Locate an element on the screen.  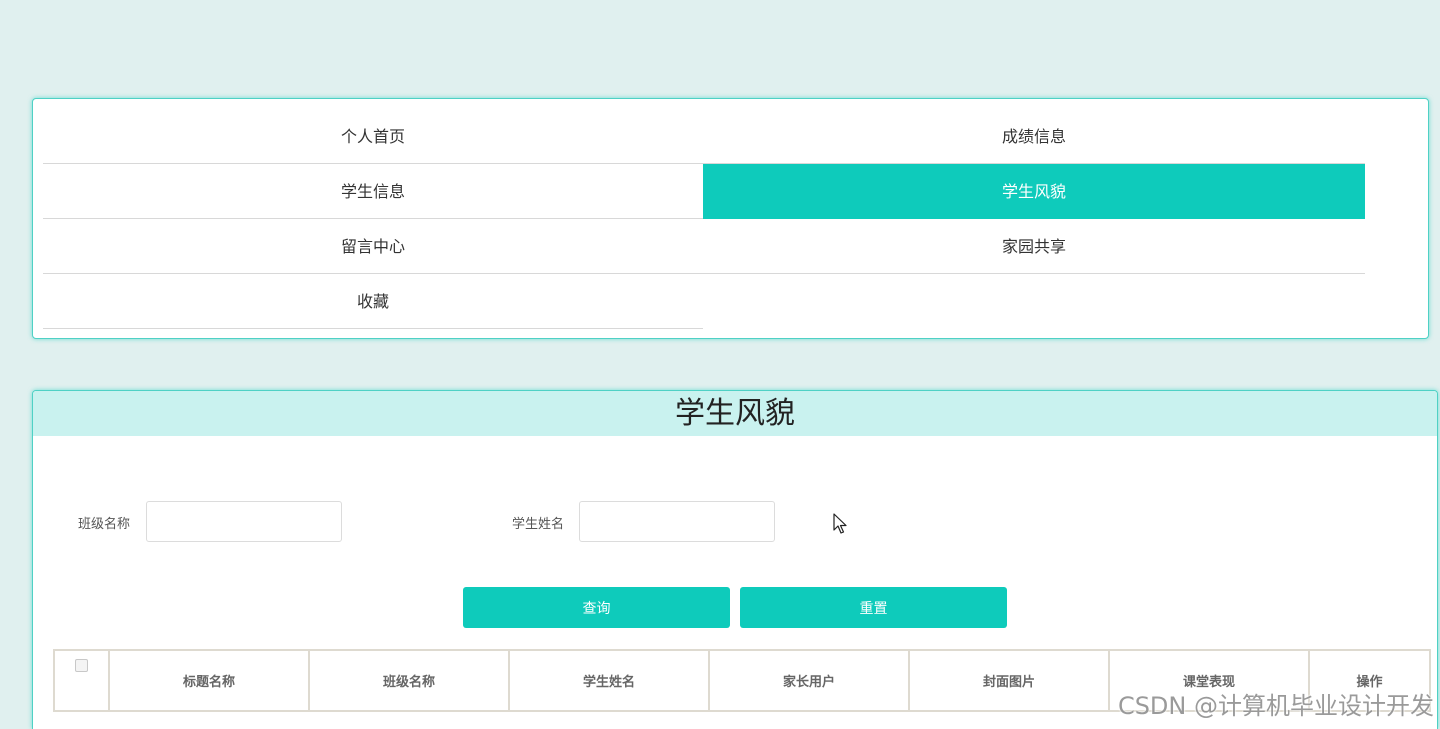
nav-item-grades: 成绩信息 is located at coordinates (1034, 136).